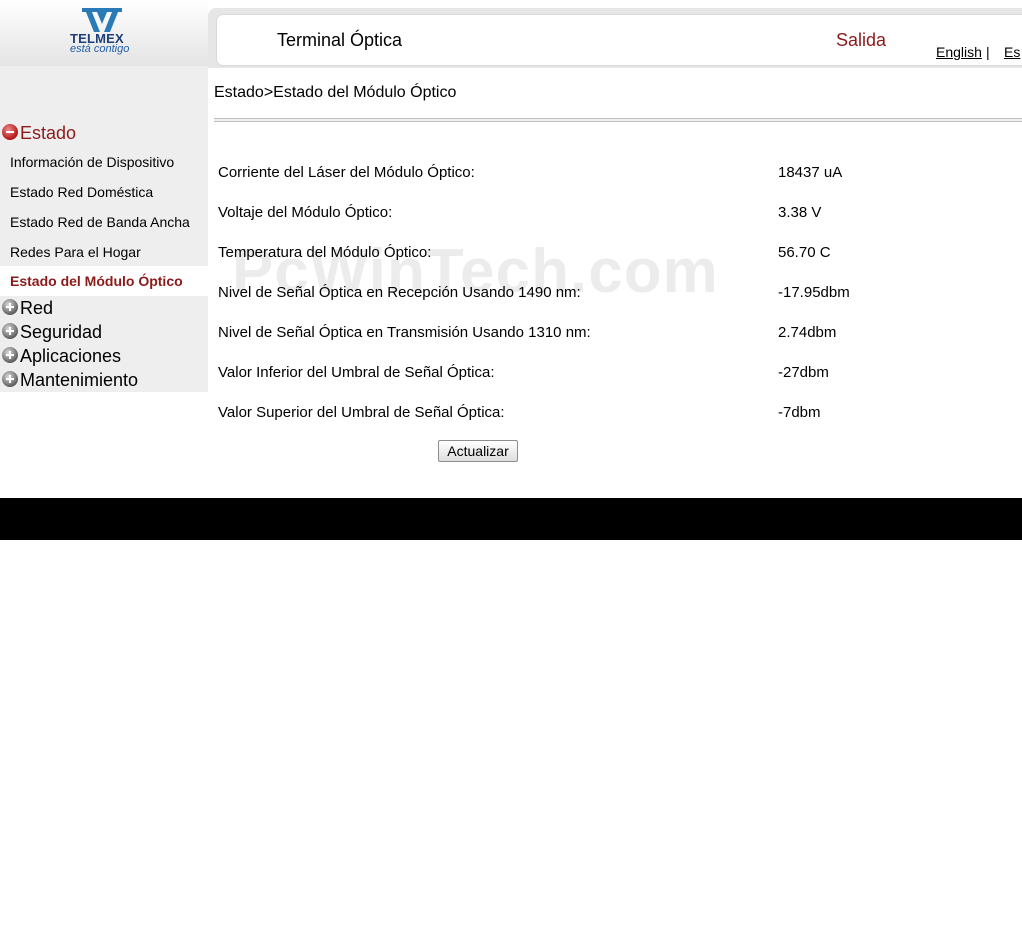  What do you see at coordinates (803, 372) in the screenshot?
I see `threshold-low-value: -27dbm` at bounding box center [803, 372].